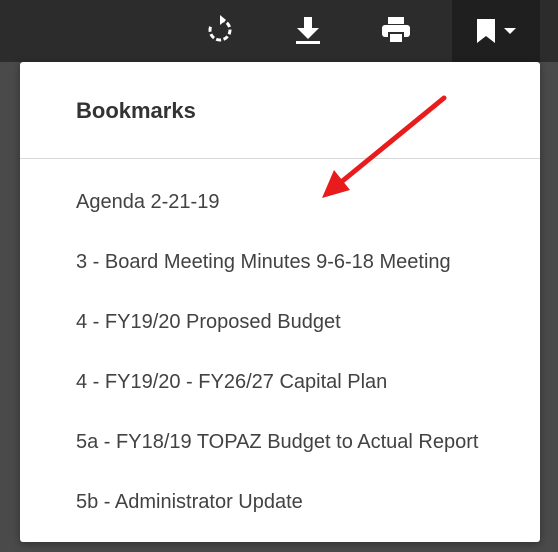 The height and width of the screenshot is (552, 558). I want to click on bookmark-item: 4 - FY19/20 Proposed Budget, so click(280, 322).